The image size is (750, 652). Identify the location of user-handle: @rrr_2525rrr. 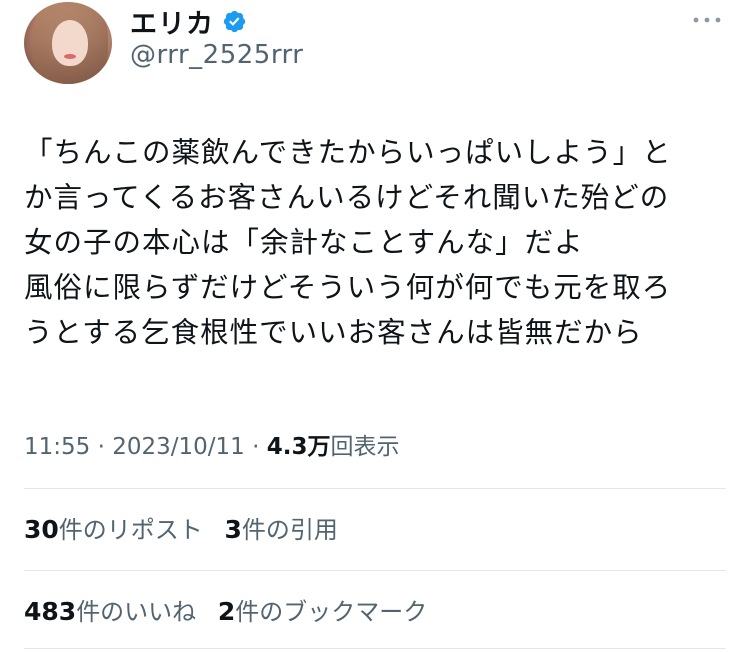
(216, 55).